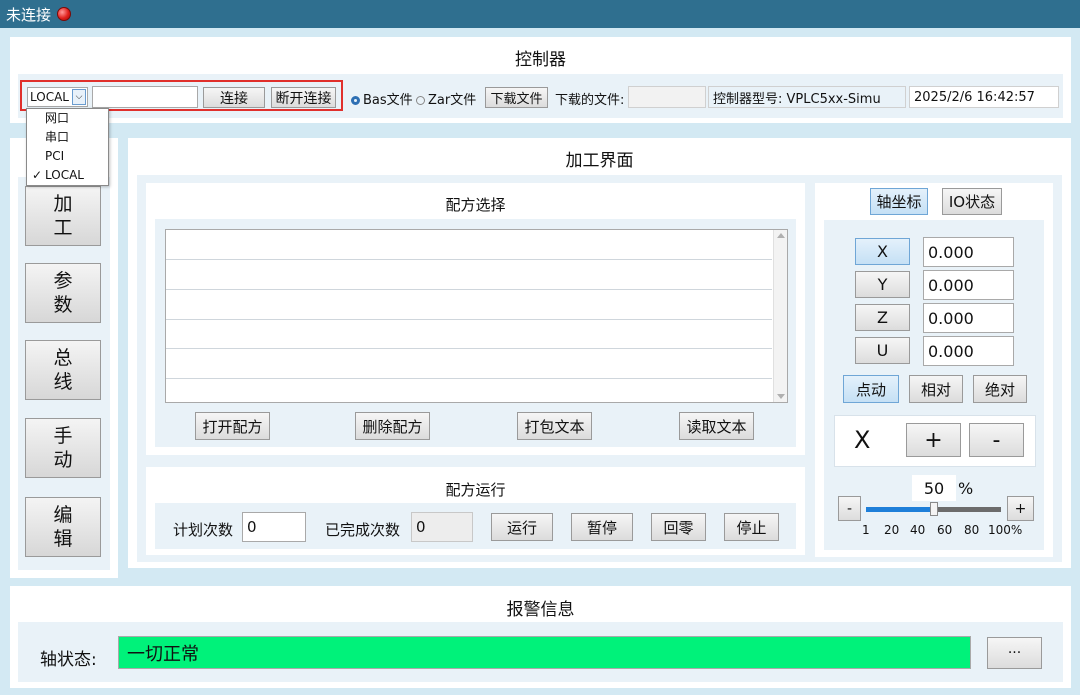 This screenshot has height=695, width=1080. What do you see at coordinates (602, 527) in the screenshot?
I see `pause-button: 暂停` at bounding box center [602, 527].